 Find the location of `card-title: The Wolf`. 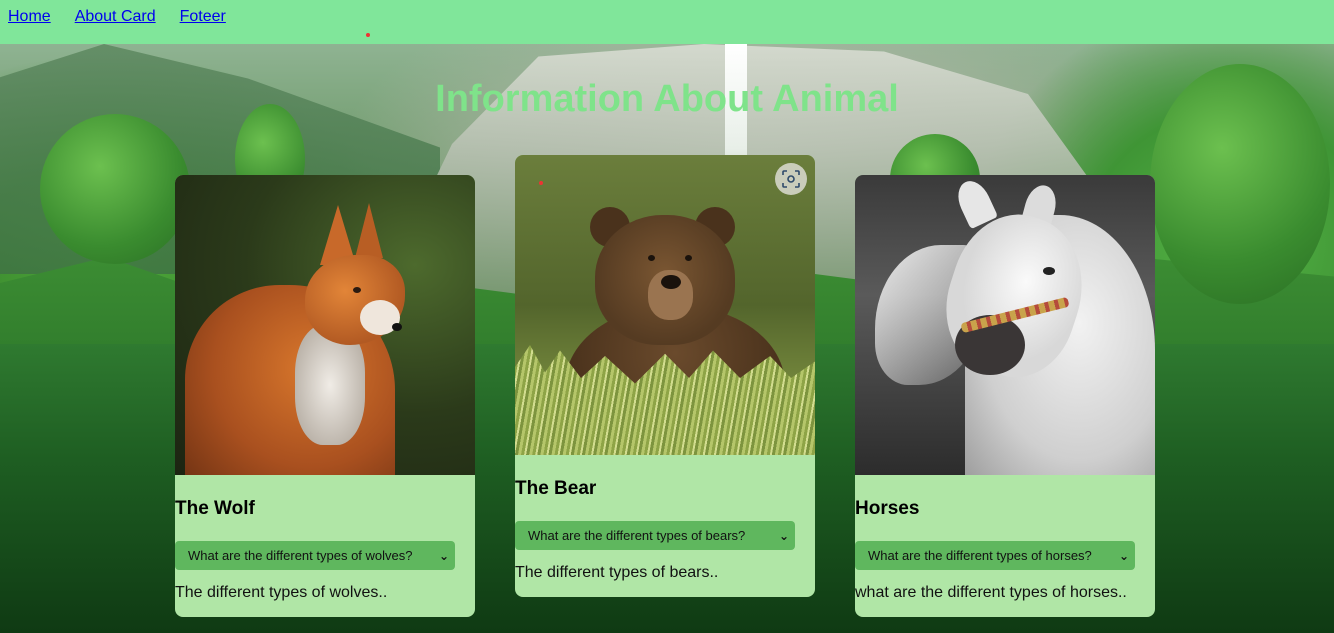

card-title: The Wolf is located at coordinates (215, 508).